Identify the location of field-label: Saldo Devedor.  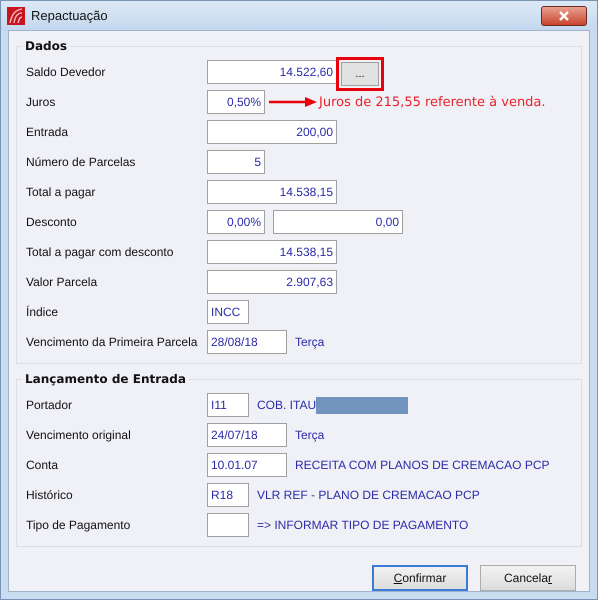
(66, 72).